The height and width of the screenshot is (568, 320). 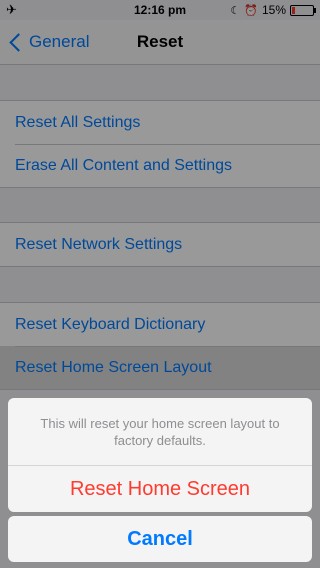 I want to click on cancel-sheet: Cancel, so click(x=160, y=539).